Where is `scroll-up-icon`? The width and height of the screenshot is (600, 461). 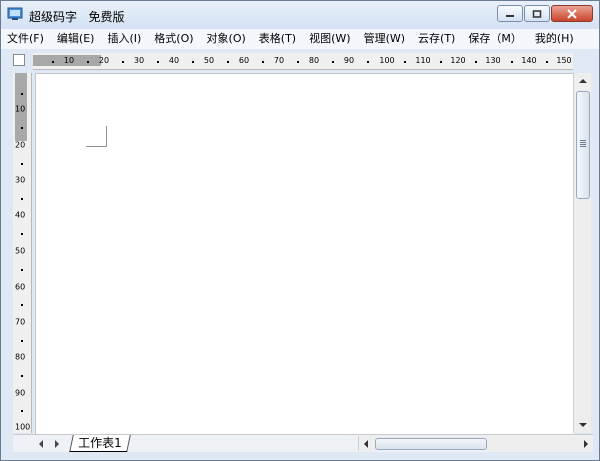 scroll-up-icon is located at coordinates (582, 81).